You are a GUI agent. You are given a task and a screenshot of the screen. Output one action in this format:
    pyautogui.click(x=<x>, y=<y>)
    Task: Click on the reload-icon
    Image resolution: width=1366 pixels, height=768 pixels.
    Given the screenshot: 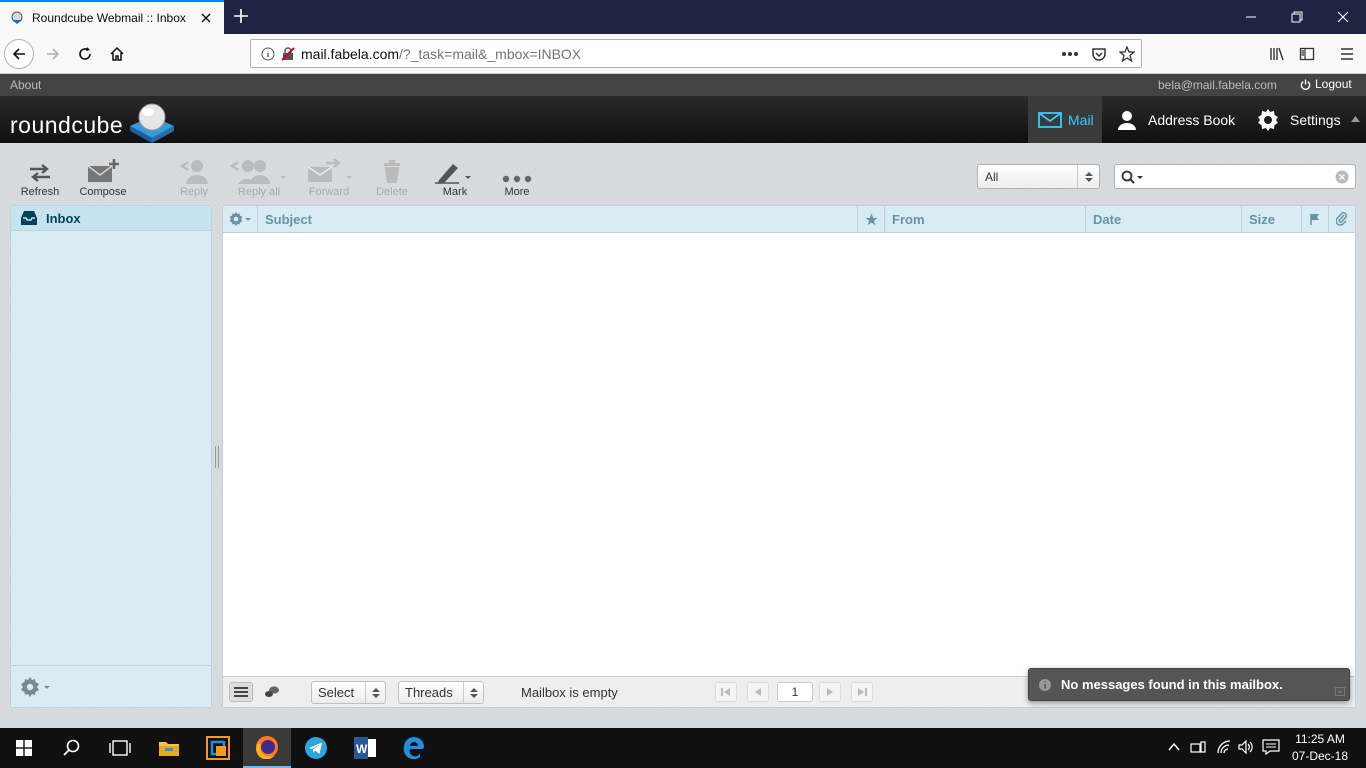 What is the action you would take?
    pyautogui.click(x=85, y=53)
    